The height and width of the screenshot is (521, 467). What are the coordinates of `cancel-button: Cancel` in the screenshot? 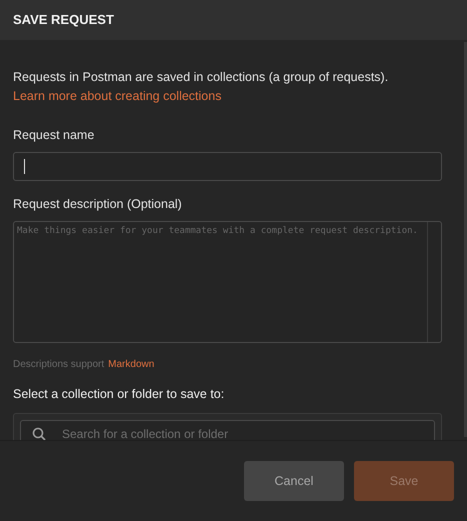 It's located at (294, 481).